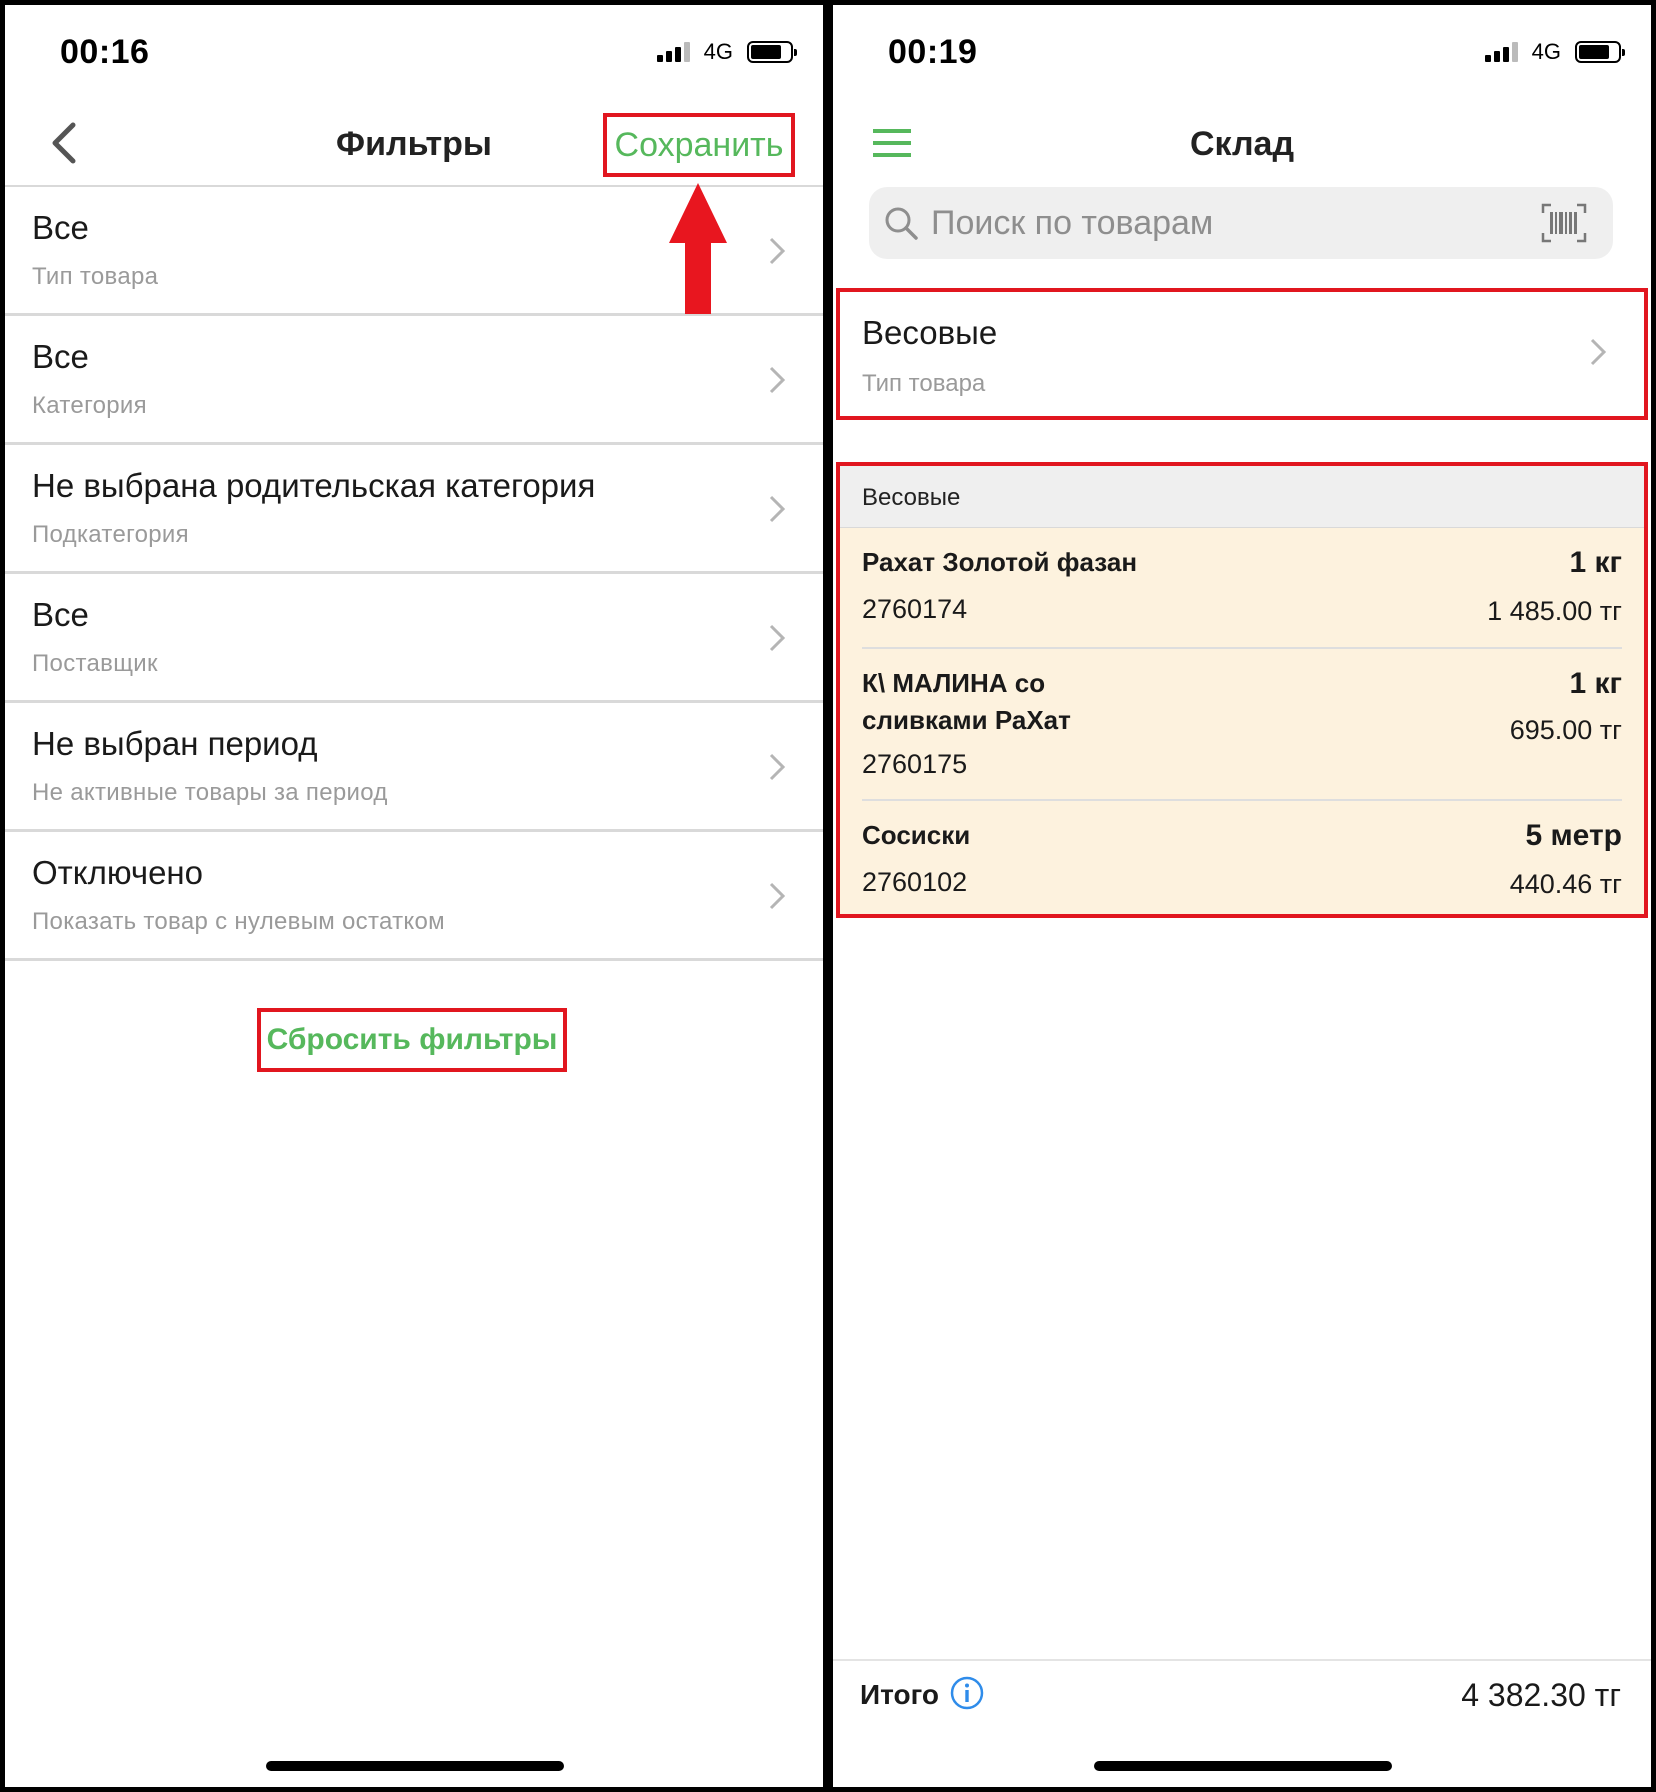 The height and width of the screenshot is (1792, 1656). What do you see at coordinates (899, 1694) in the screenshot?
I see `total-label: Итого` at bounding box center [899, 1694].